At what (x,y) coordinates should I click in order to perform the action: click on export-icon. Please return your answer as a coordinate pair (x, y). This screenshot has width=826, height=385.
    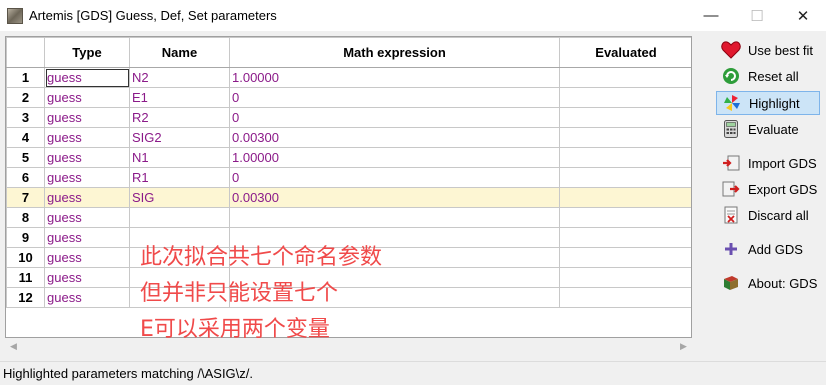
    Looking at the image, I should click on (731, 189).